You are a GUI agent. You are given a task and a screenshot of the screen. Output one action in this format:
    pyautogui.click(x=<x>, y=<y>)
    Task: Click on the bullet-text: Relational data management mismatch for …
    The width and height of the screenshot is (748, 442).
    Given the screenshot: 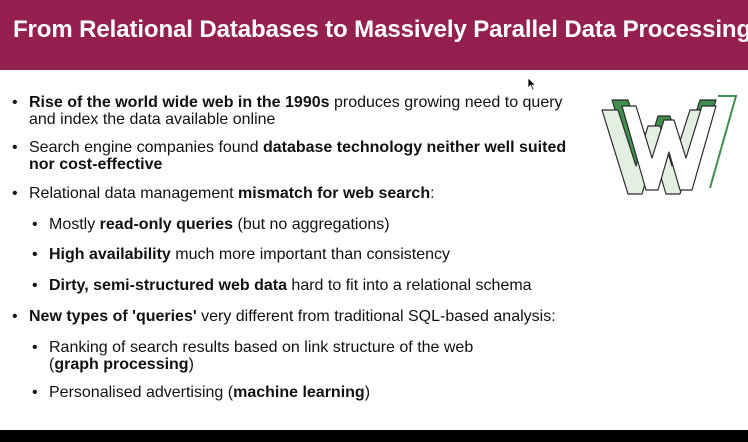 What is the action you would take?
    pyautogui.click(x=232, y=193)
    